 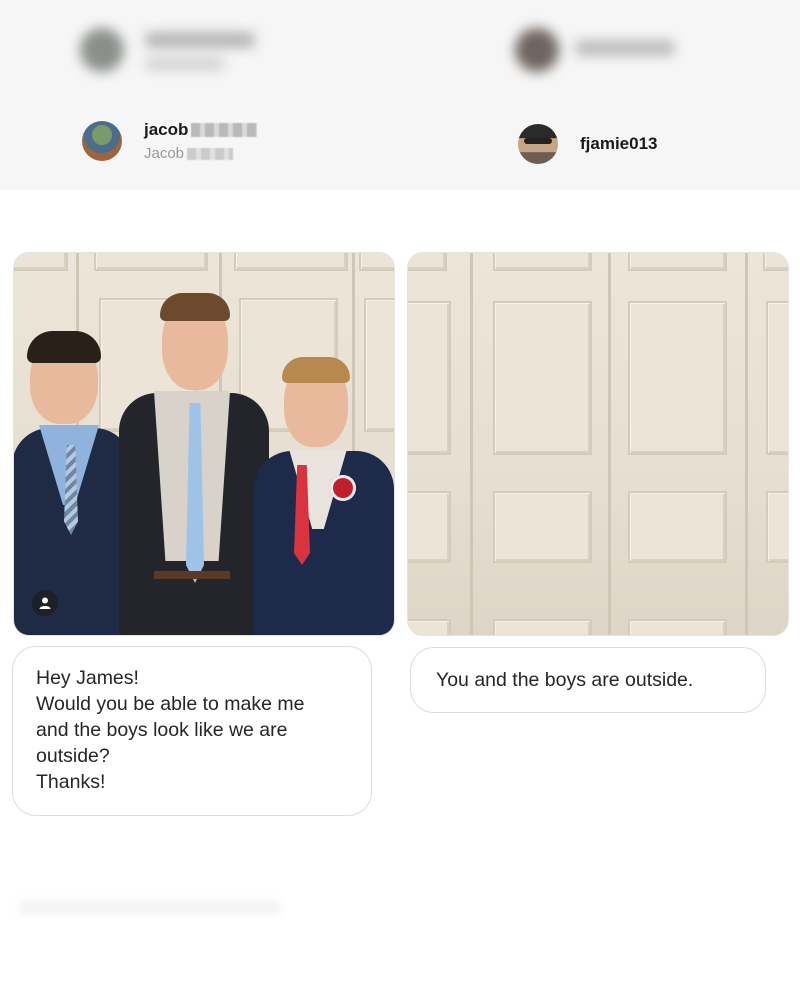 What do you see at coordinates (71, 782) in the screenshot?
I see `message-line: Thanks!` at bounding box center [71, 782].